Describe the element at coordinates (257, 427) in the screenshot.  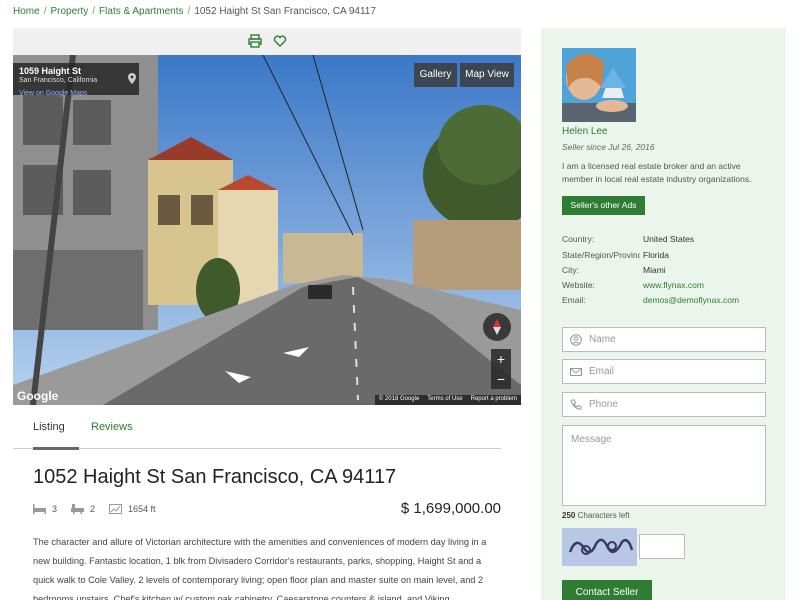
I see `listing-tabs: Listing Reviews` at that location.